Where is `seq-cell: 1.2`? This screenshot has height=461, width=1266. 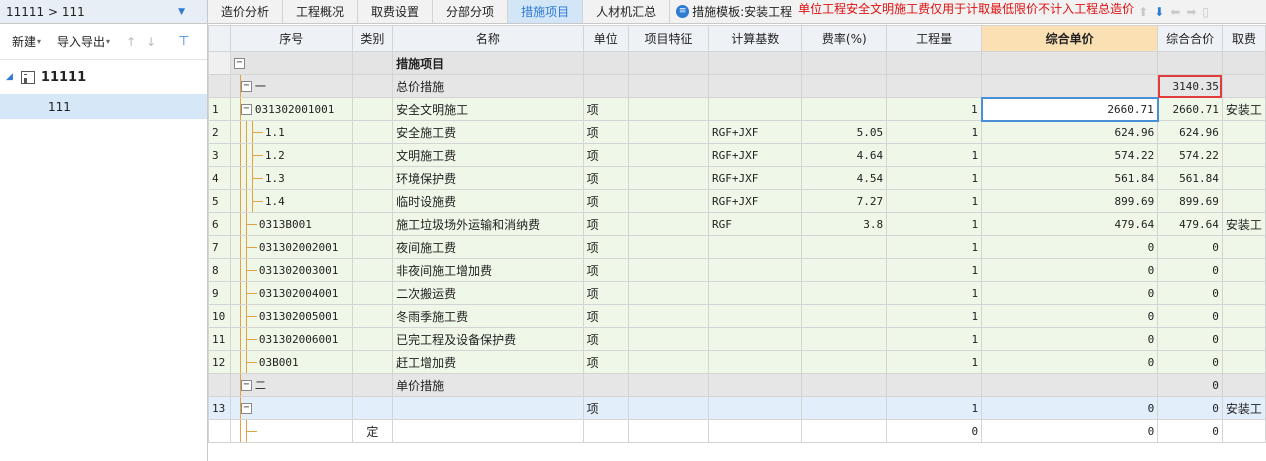
seq-cell: 1.2 is located at coordinates (291, 155).